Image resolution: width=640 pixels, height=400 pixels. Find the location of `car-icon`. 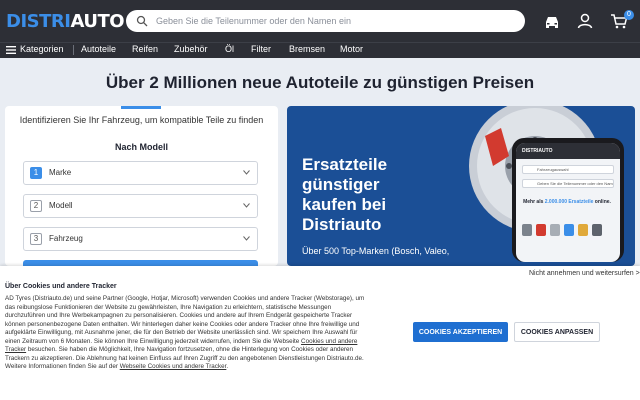

car-icon is located at coordinates (552, 21).